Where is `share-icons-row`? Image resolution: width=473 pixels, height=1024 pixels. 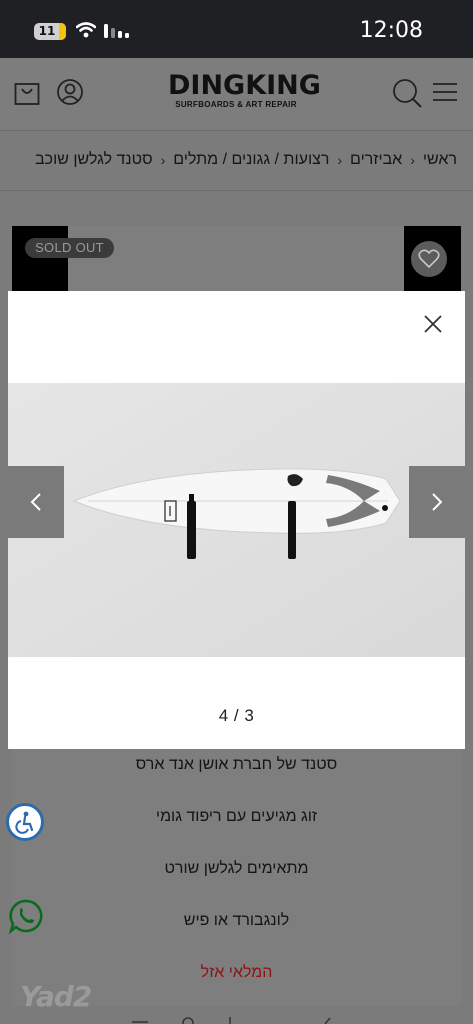 share-icons-row is located at coordinates (231, 1020).